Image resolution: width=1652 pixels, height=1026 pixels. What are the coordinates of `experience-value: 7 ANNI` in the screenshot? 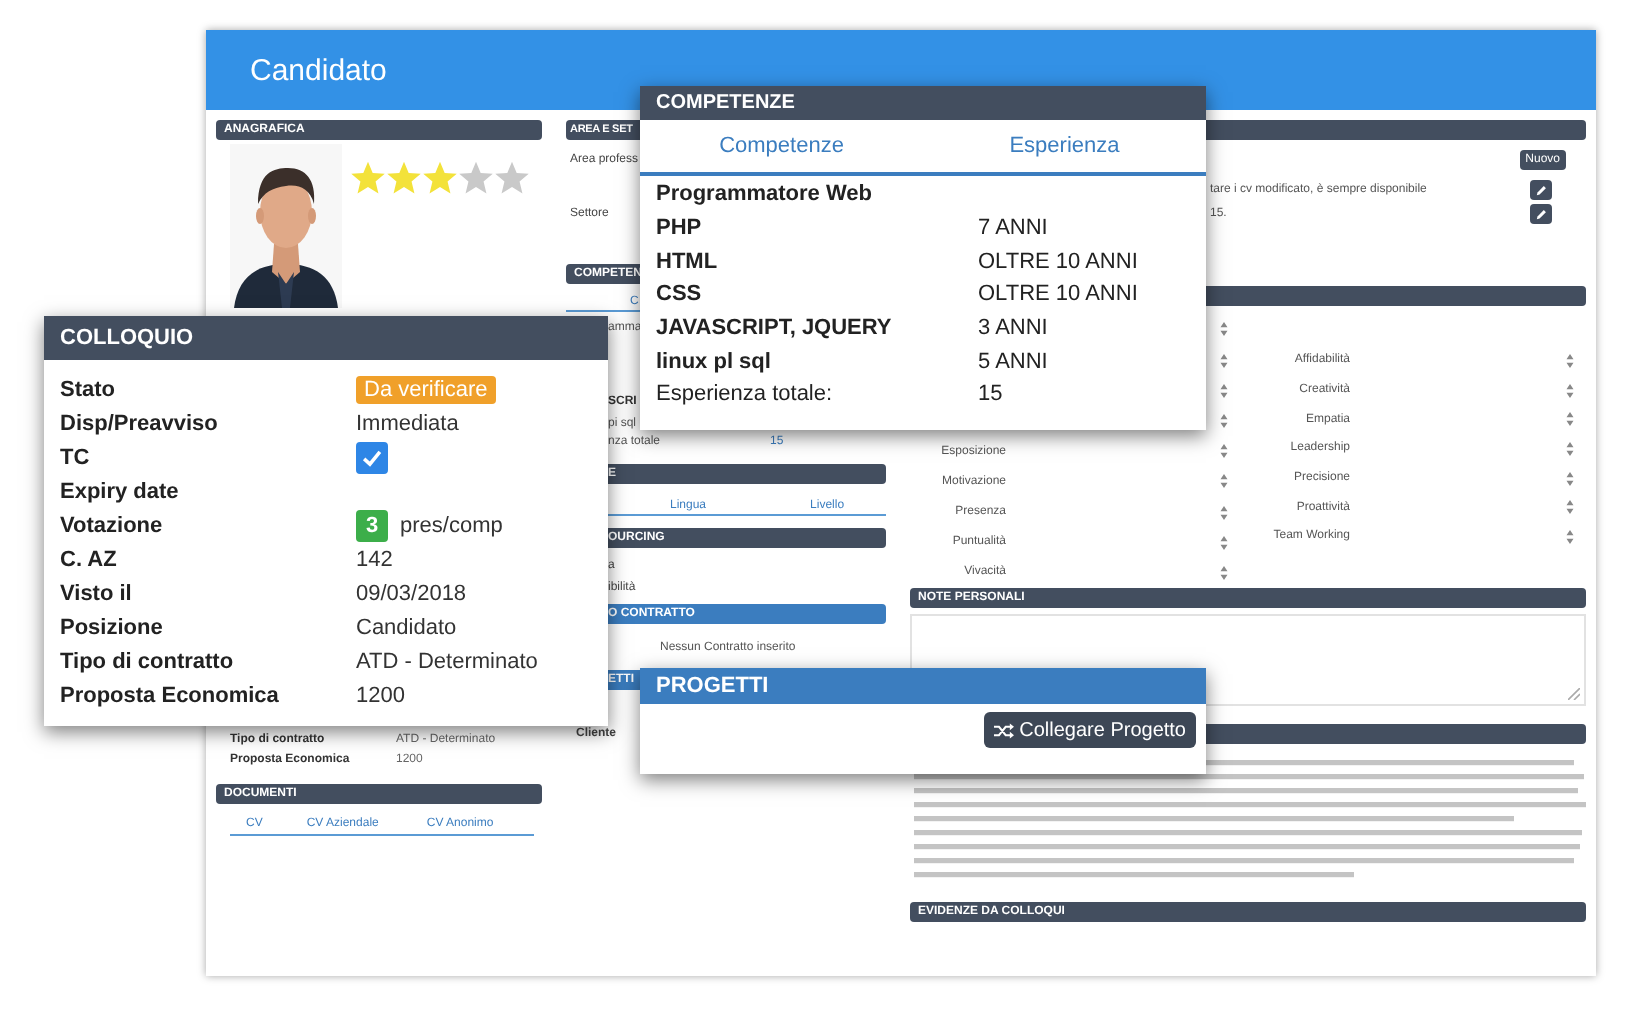 It's located at (1014, 228).